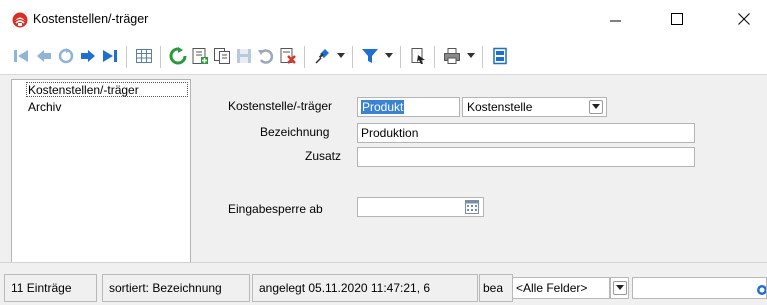 The image size is (767, 305). Describe the element at coordinates (500, 56) in the screenshot. I see `settings-icon` at that location.